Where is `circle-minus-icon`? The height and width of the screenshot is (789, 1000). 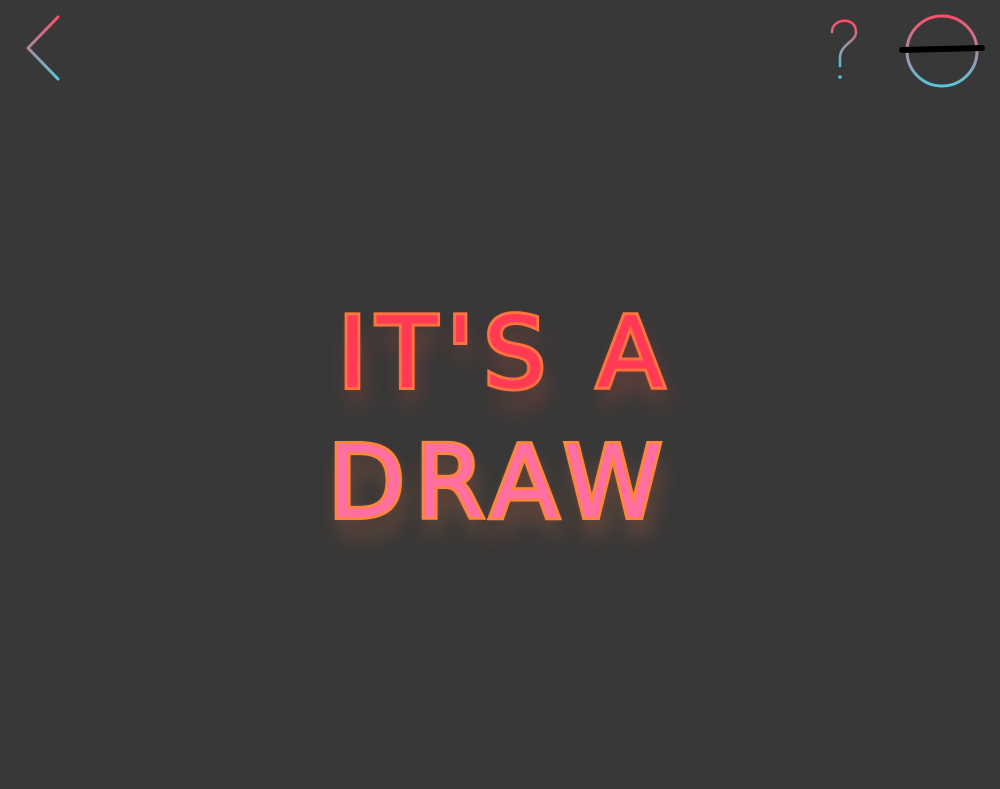 circle-minus-icon is located at coordinates (942, 51).